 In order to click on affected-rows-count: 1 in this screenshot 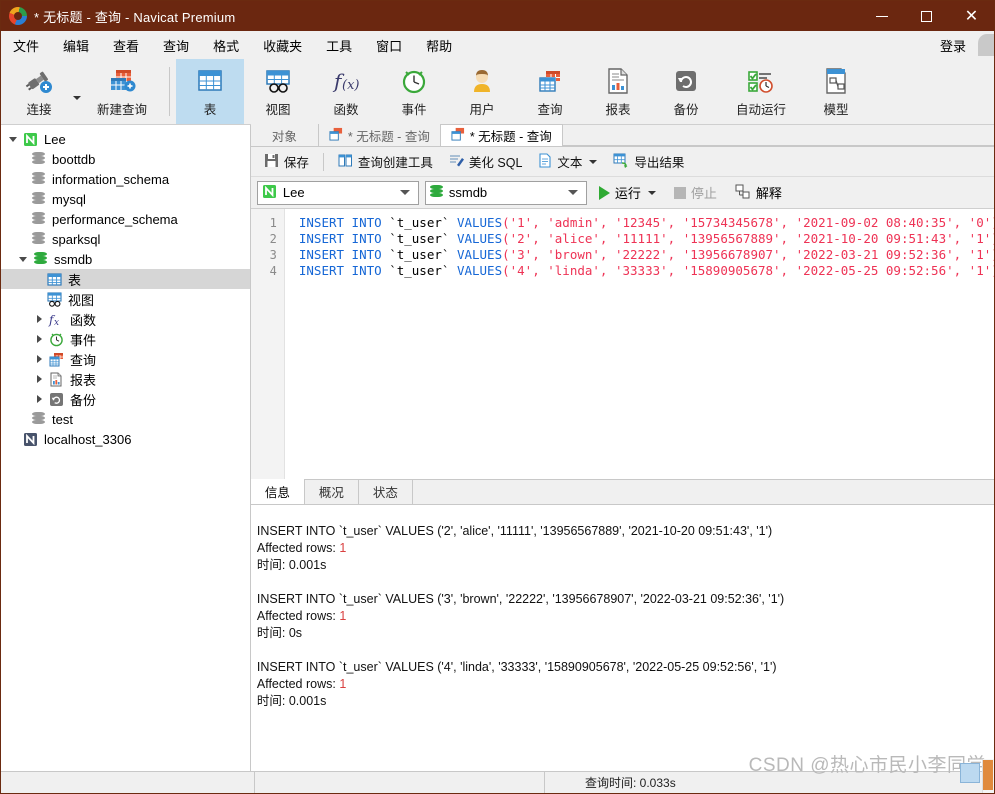, I will do `click(343, 548)`.